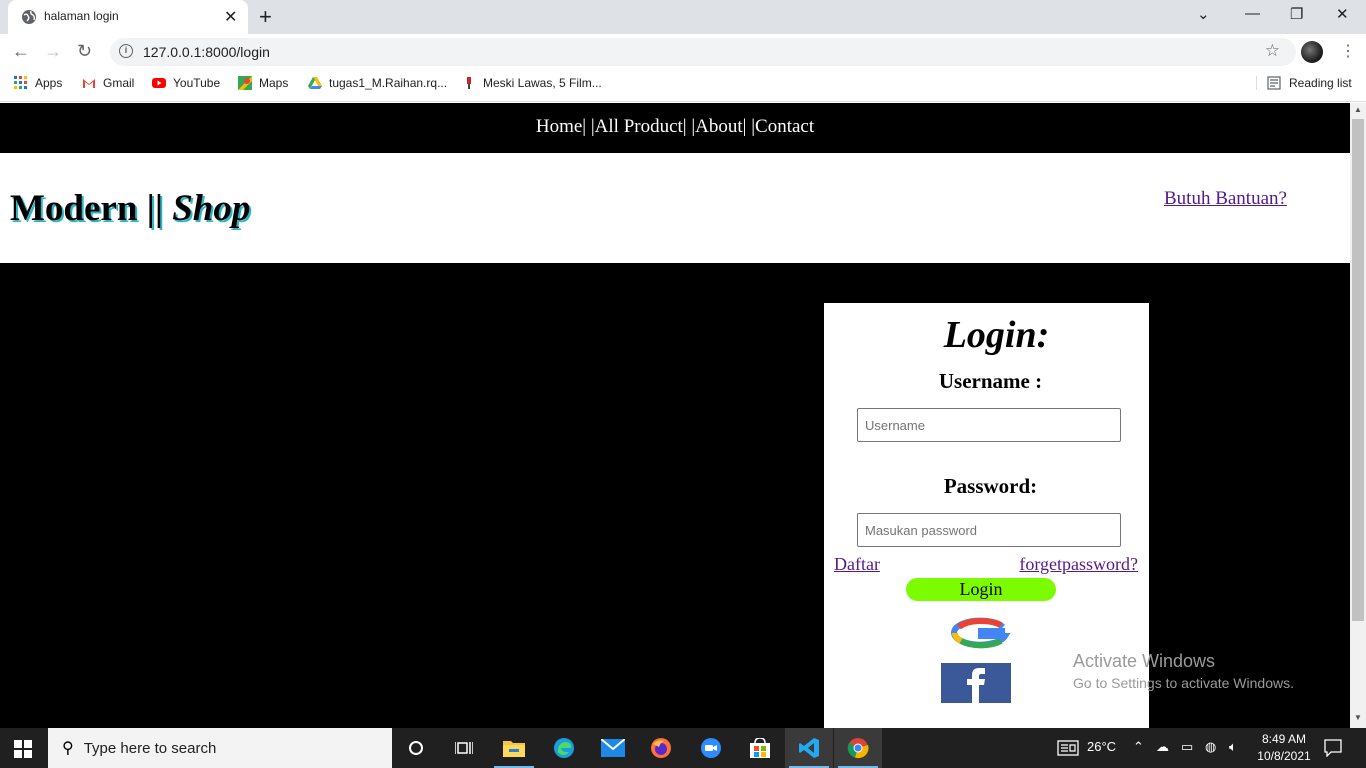  What do you see at coordinates (23, 749) in the screenshot?
I see `windows-start-icon` at bounding box center [23, 749].